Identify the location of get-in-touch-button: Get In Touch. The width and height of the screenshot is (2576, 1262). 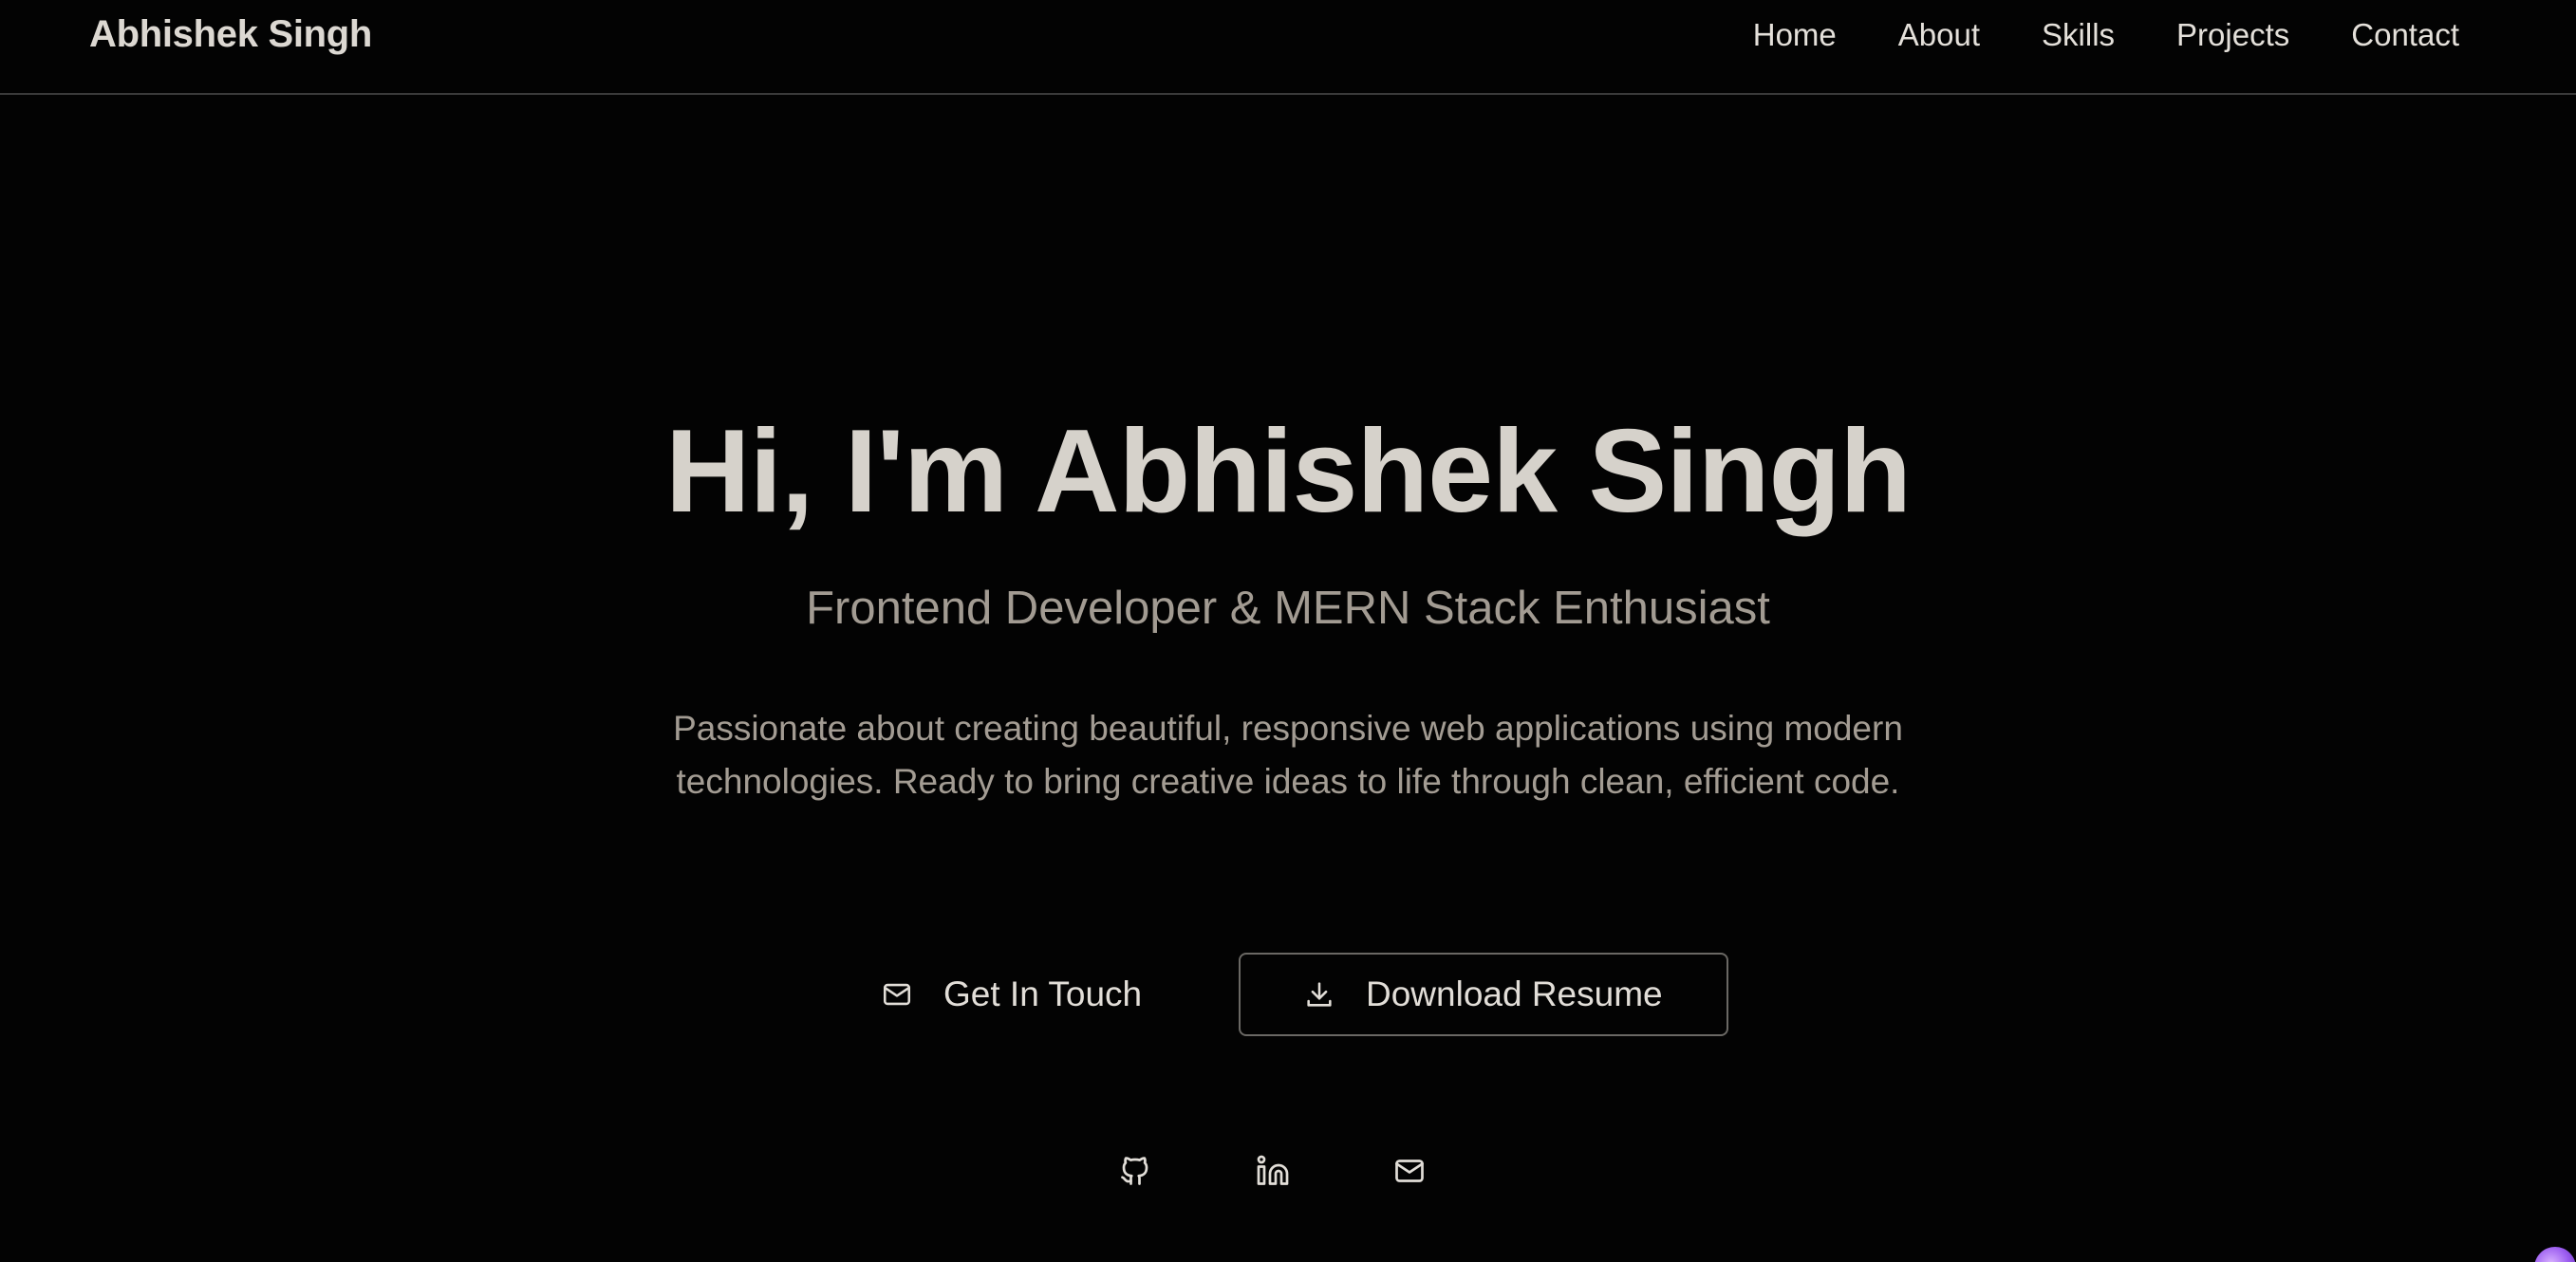
(1016, 994).